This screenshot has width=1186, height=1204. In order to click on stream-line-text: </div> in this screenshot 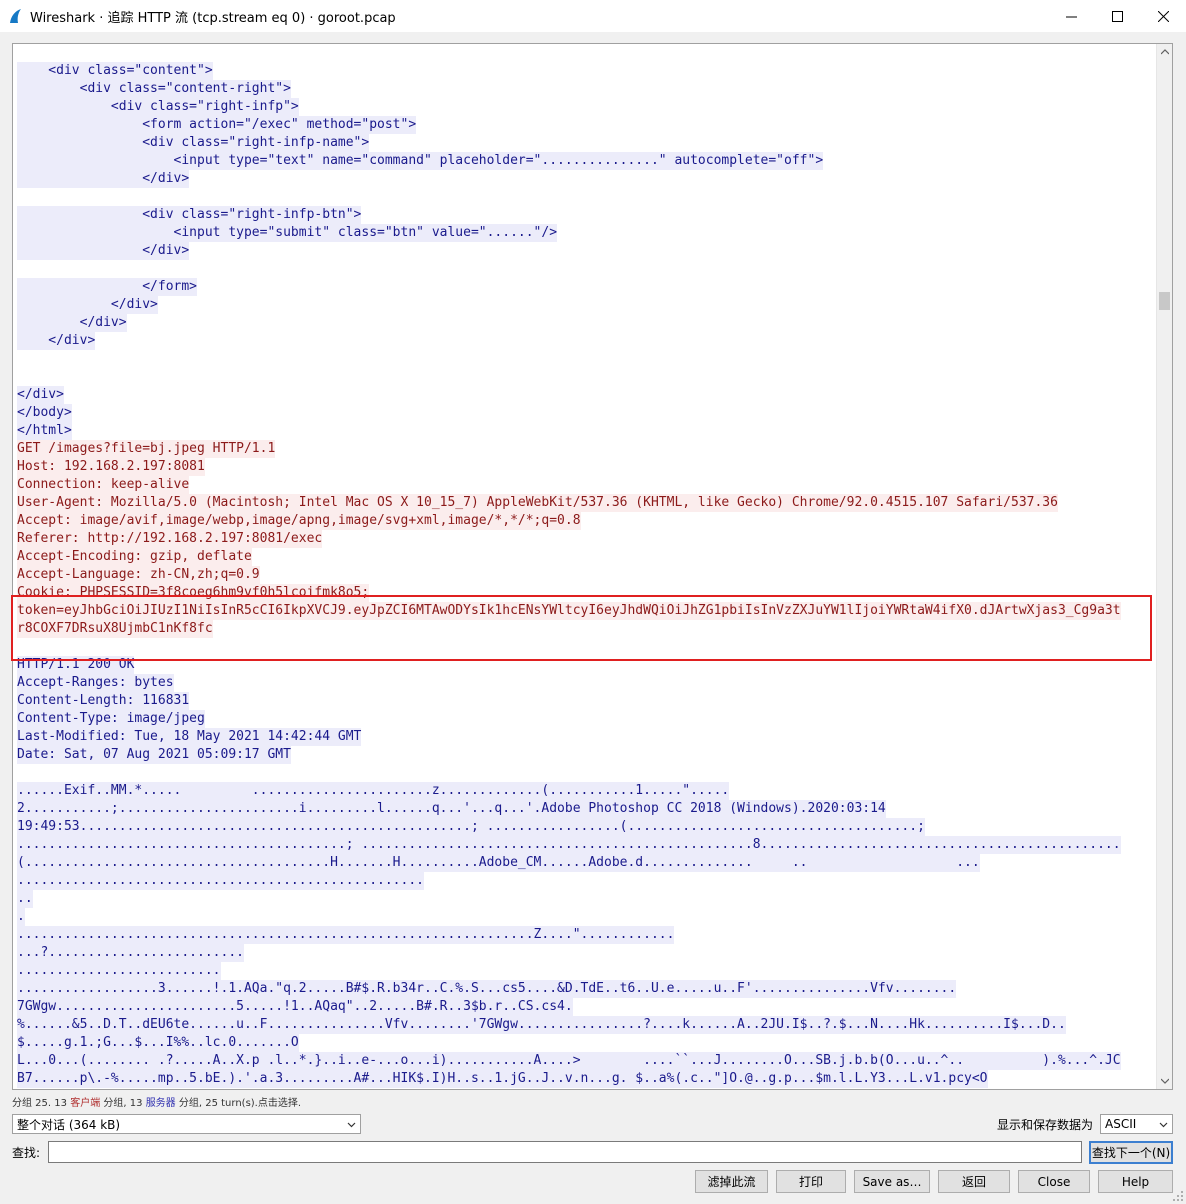, I will do `click(87, 305)`.